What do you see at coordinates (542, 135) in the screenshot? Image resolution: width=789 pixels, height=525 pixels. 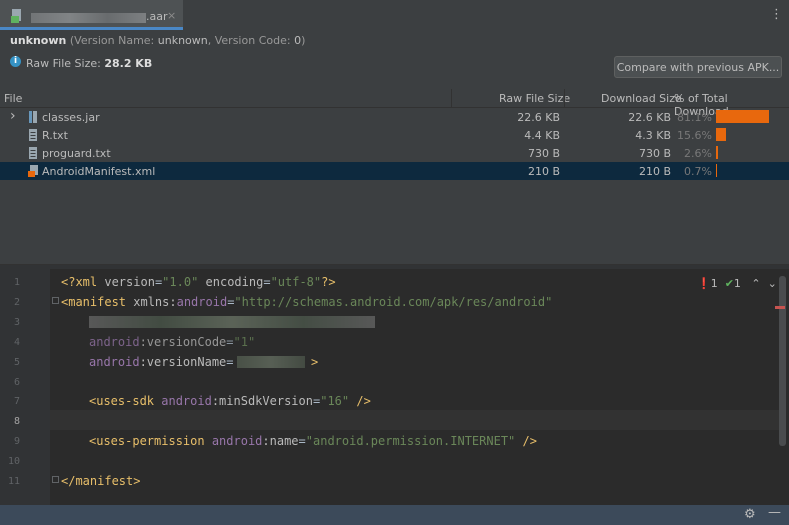 I see `raw-size-cell: 4.4 KB` at bounding box center [542, 135].